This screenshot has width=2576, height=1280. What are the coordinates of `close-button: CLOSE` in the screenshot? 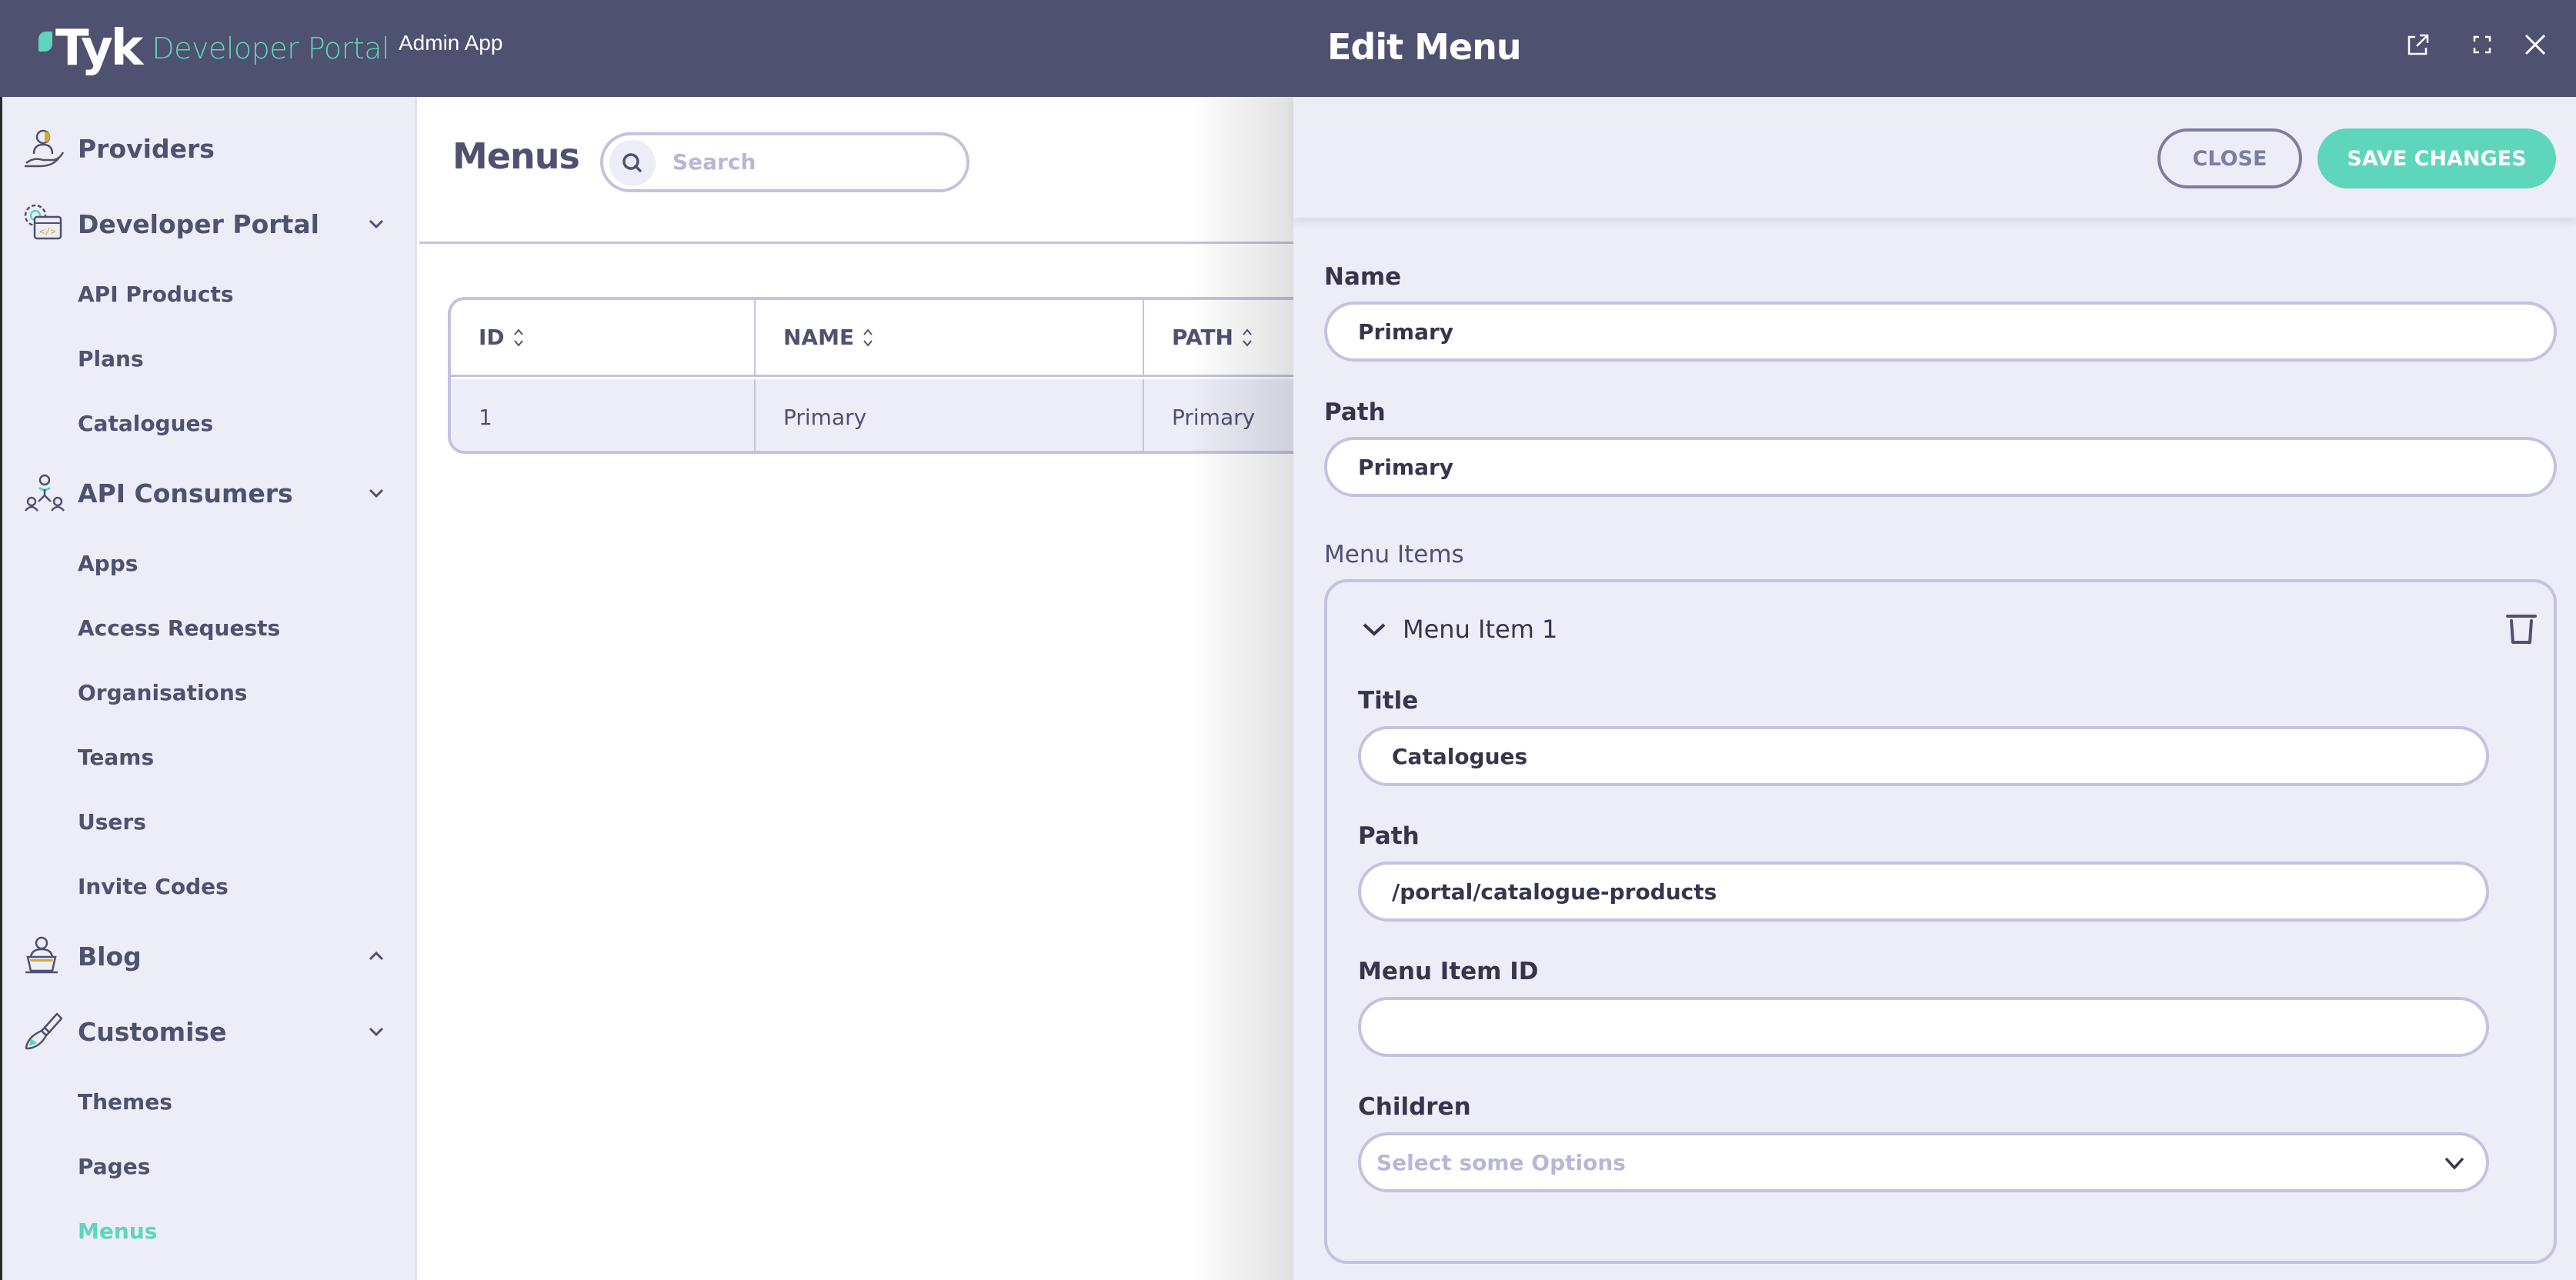 It's located at (2230, 158).